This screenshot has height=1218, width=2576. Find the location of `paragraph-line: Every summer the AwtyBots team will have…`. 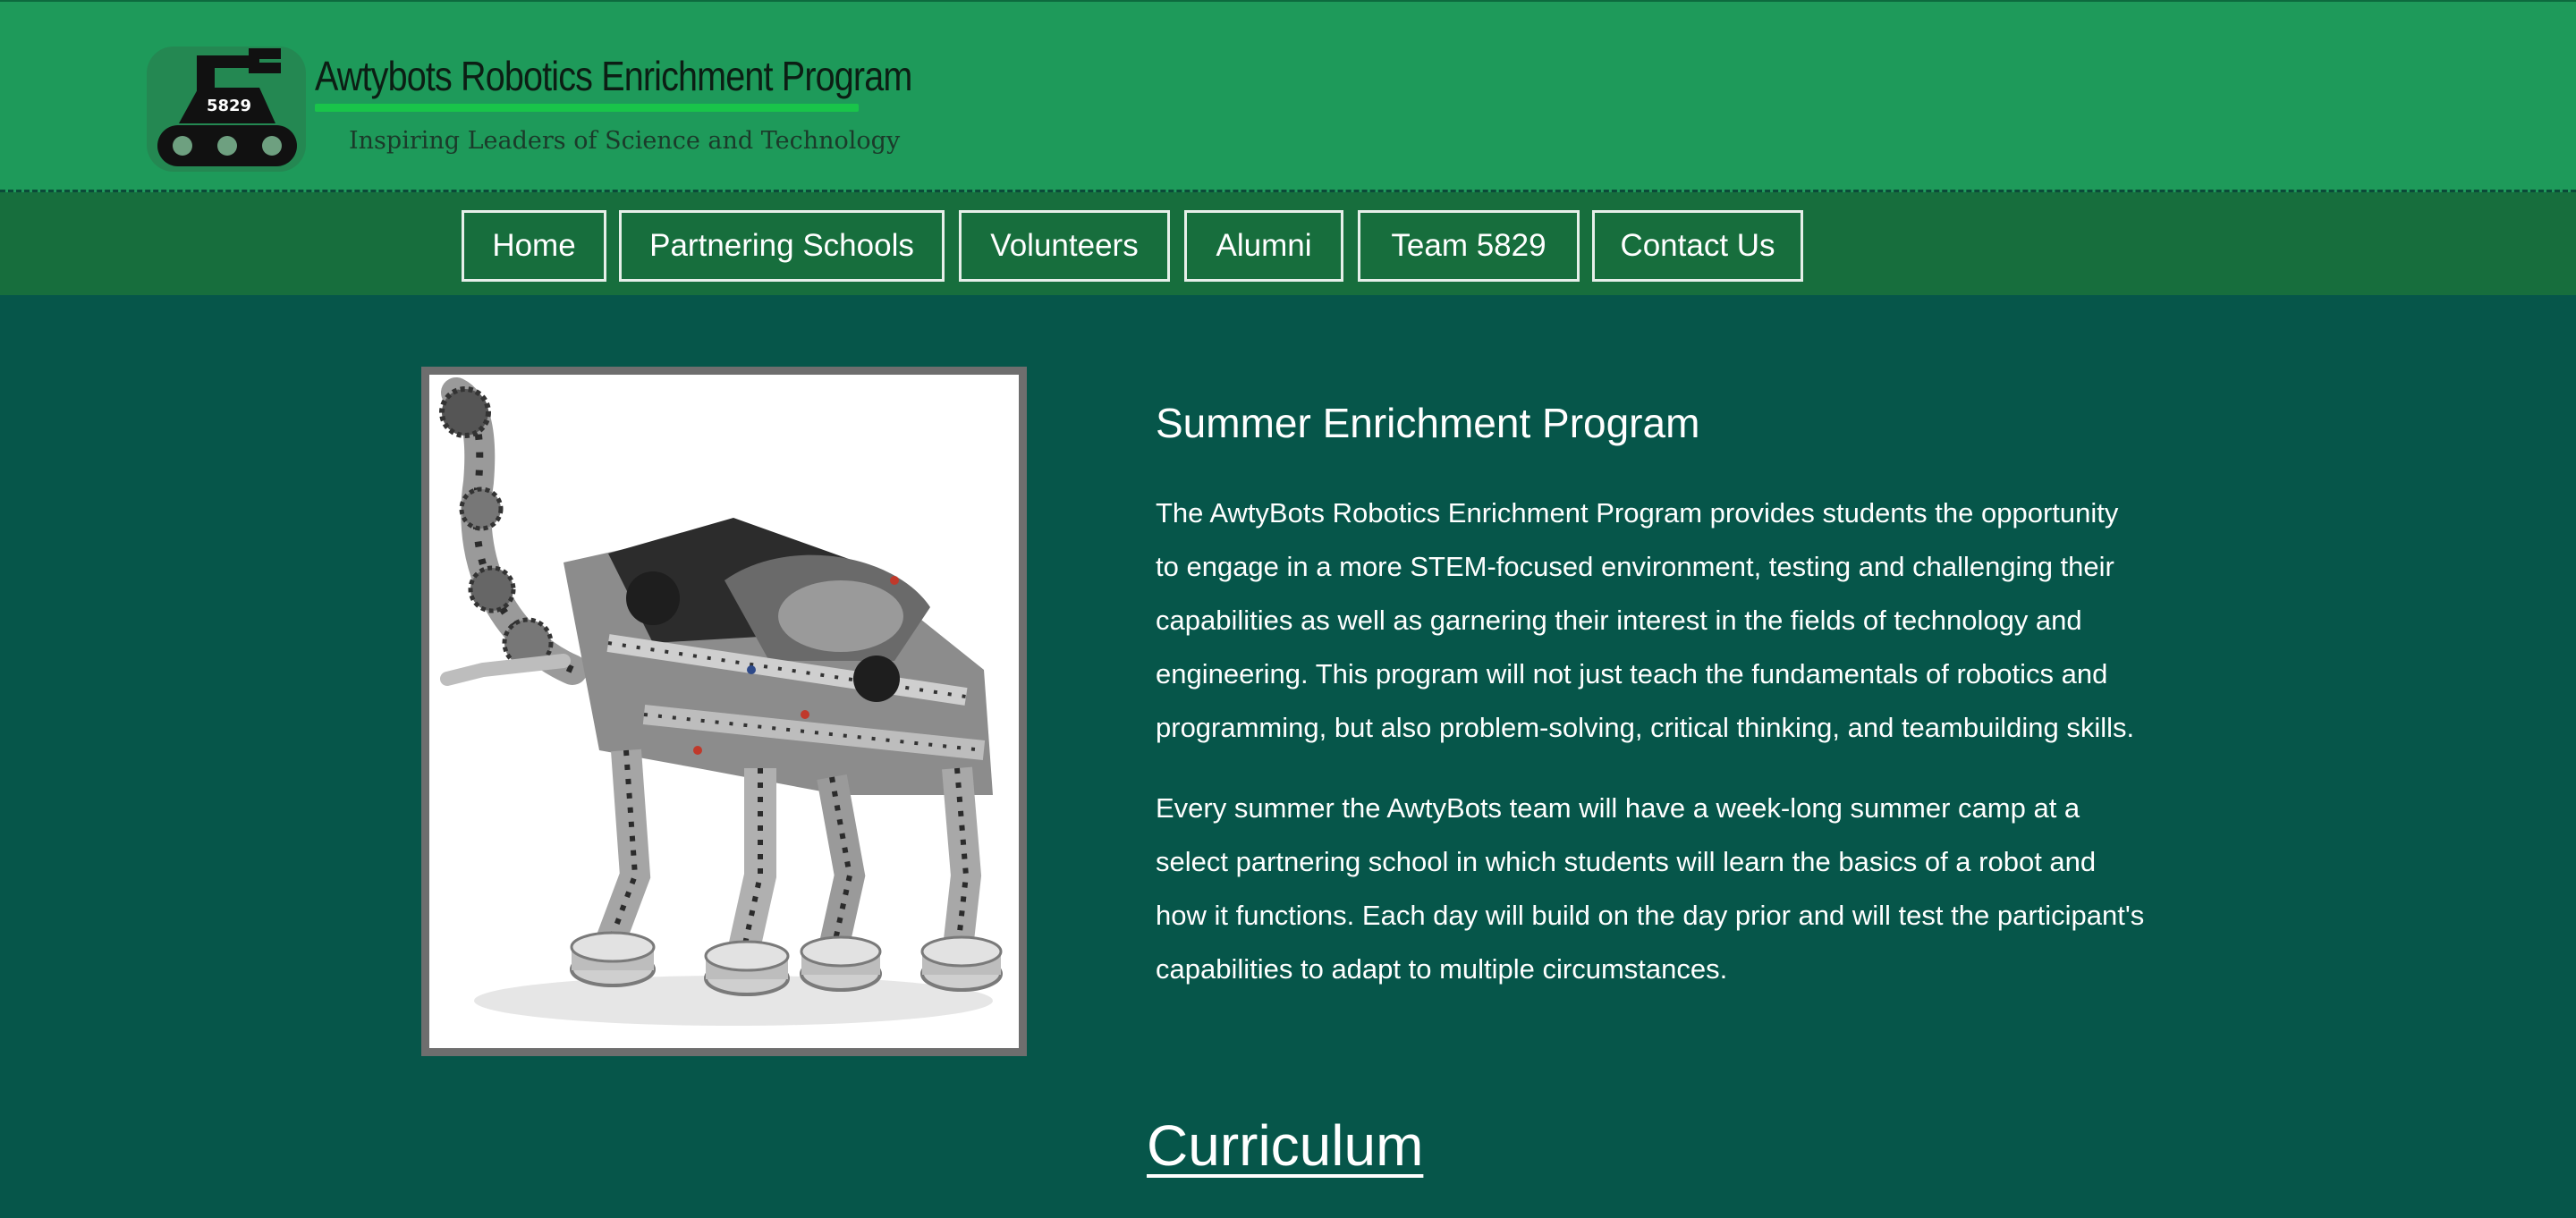

paragraph-line: Every summer the AwtyBots team will have… is located at coordinates (1618, 808).